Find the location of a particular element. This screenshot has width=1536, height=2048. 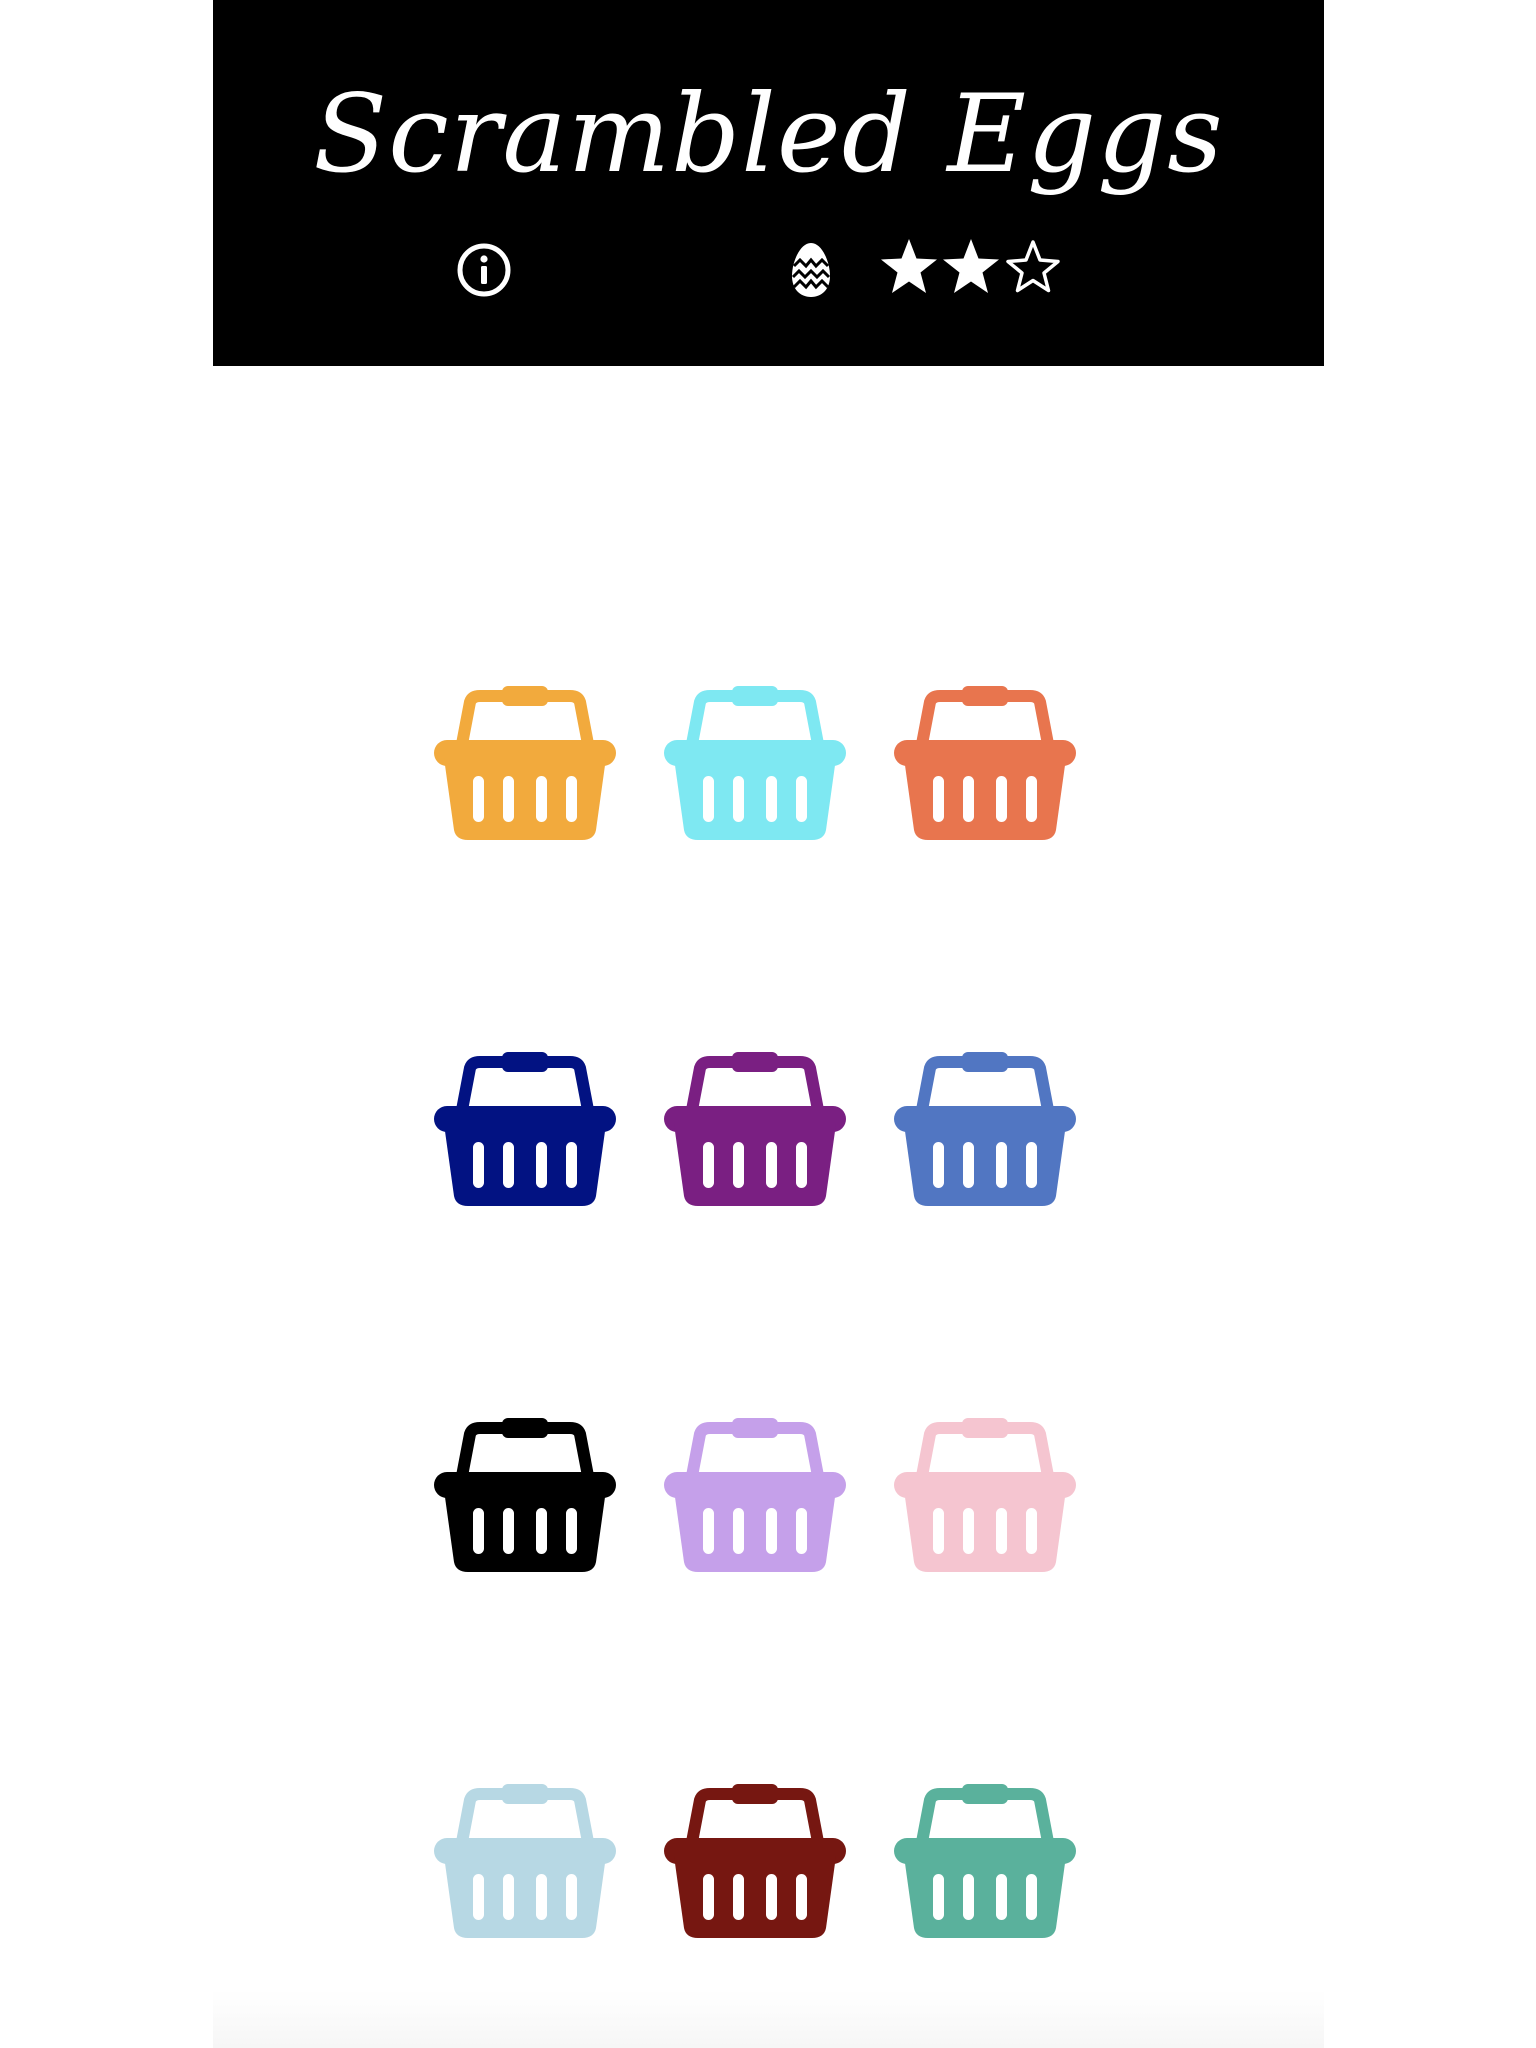

game-title: Scrambled Eggs is located at coordinates (768, 134).